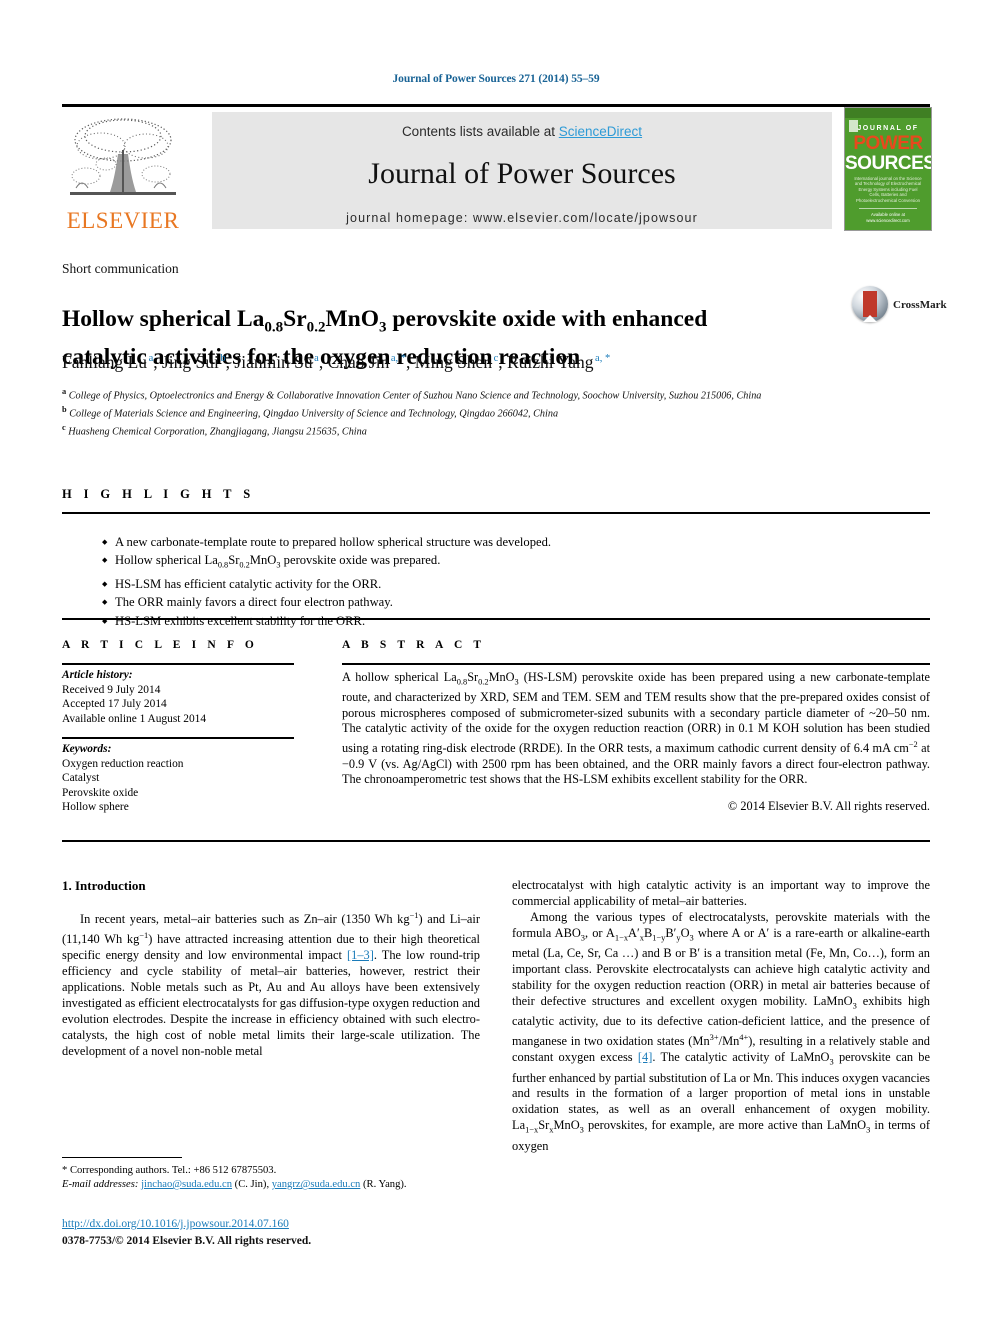  Describe the element at coordinates (645, 1057) in the screenshot. I see `citation-link: [4]` at that location.